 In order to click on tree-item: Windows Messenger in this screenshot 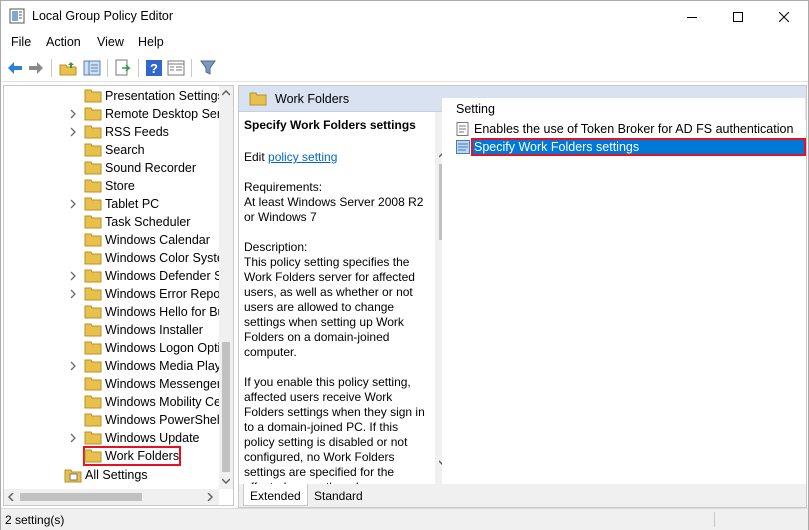, I will do `click(118, 384)`.